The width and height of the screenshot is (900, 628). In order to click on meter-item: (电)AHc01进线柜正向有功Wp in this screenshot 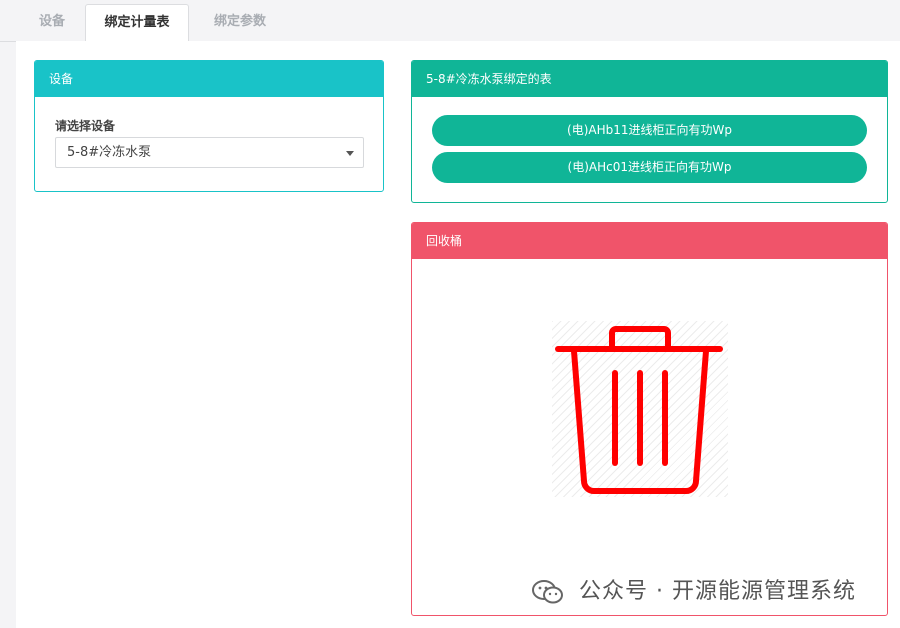, I will do `click(649, 167)`.